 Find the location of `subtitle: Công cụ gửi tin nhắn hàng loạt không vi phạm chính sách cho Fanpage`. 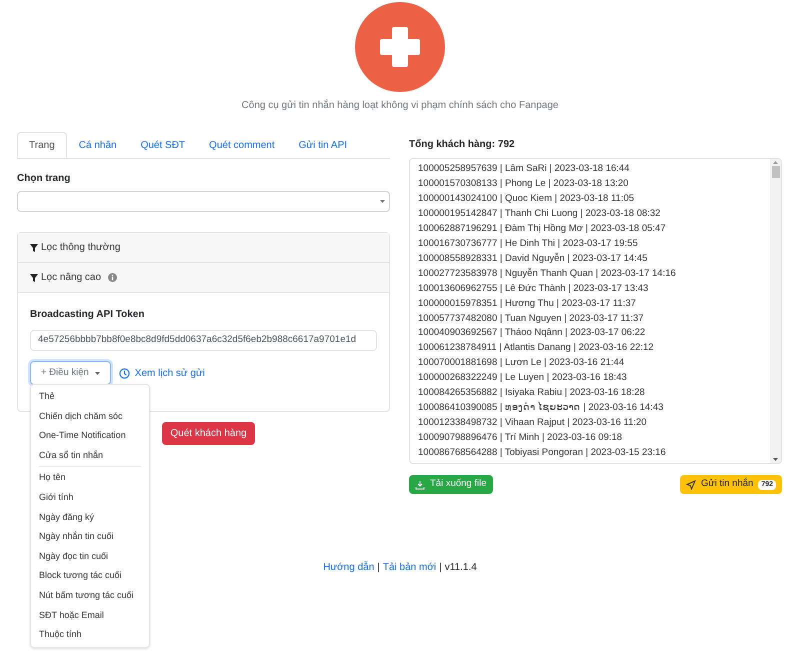

subtitle: Công cụ gửi tin nhắn hàng loạt không vi phạm chính sách cho Fanpage is located at coordinates (400, 105).